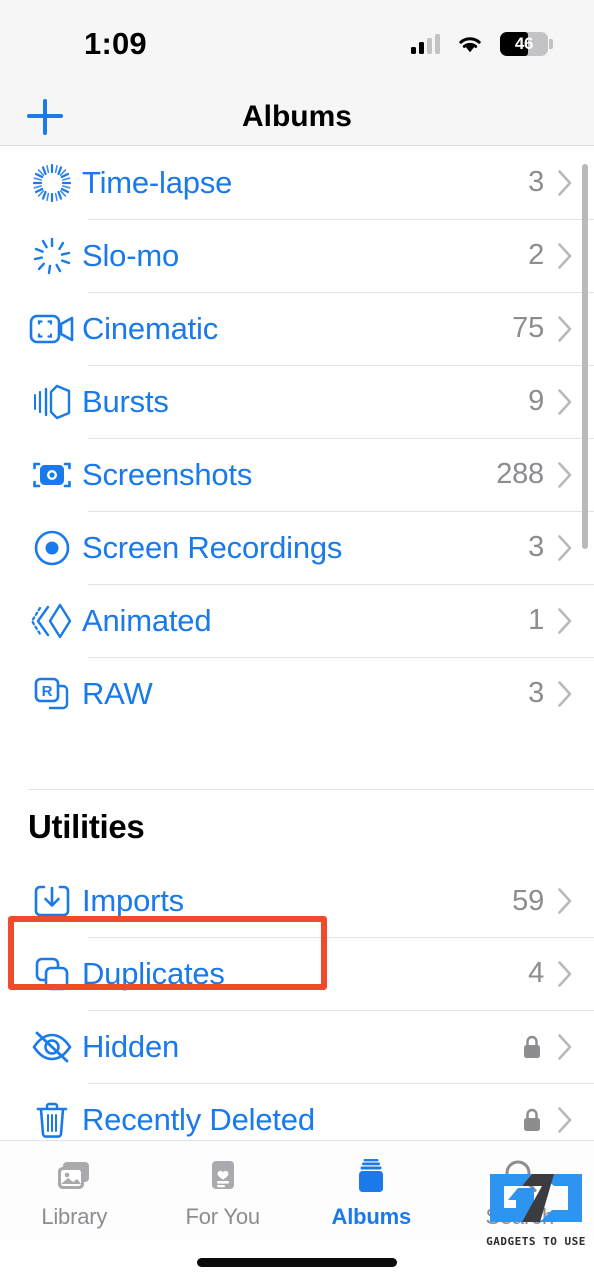 The height and width of the screenshot is (1284, 594). I want to click on cellular-signal-icon, so click(425, 44).